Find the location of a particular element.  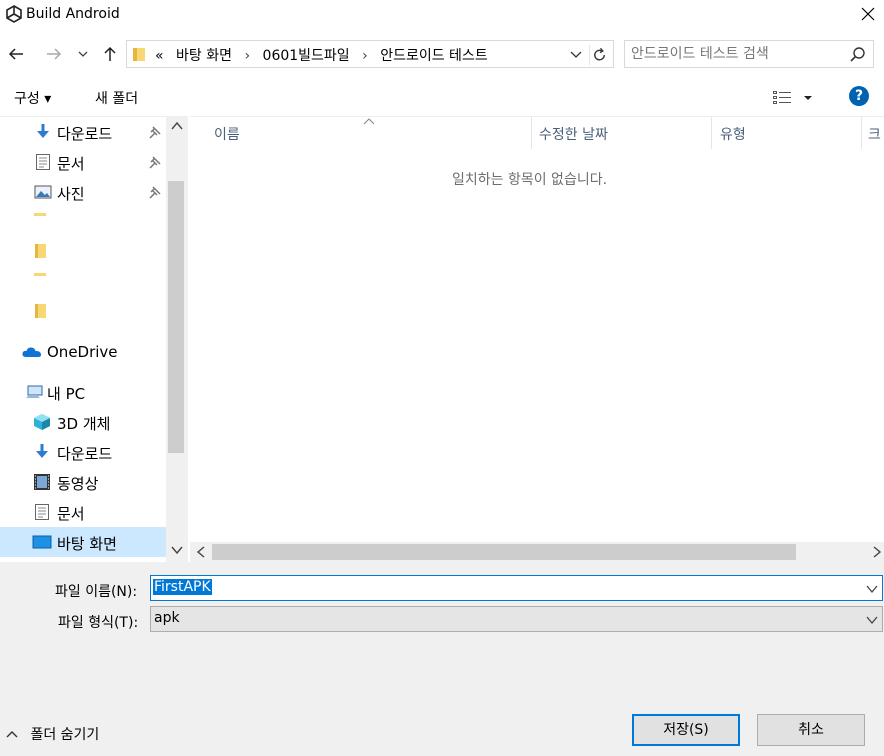

nav-item-onedrive: OneDrive is located at coordinates (83, 352).